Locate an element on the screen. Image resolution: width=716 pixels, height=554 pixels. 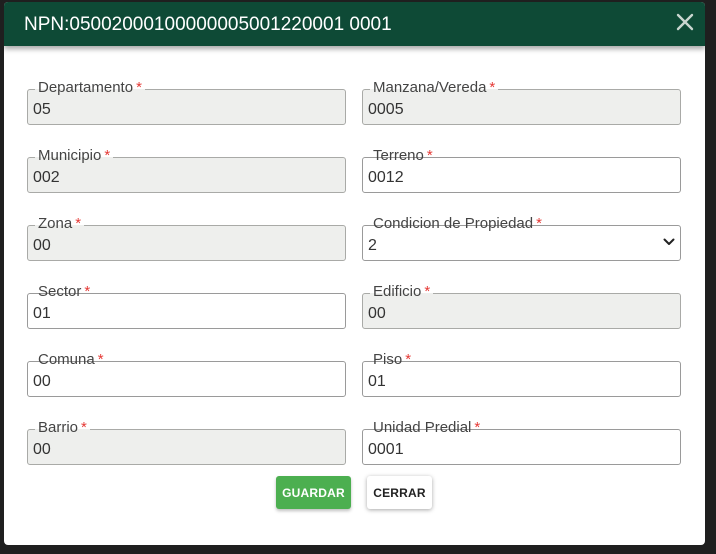
condicion-propiedad-field: 2 Condicion de Propiedad * is located at coordinates (521, 238).